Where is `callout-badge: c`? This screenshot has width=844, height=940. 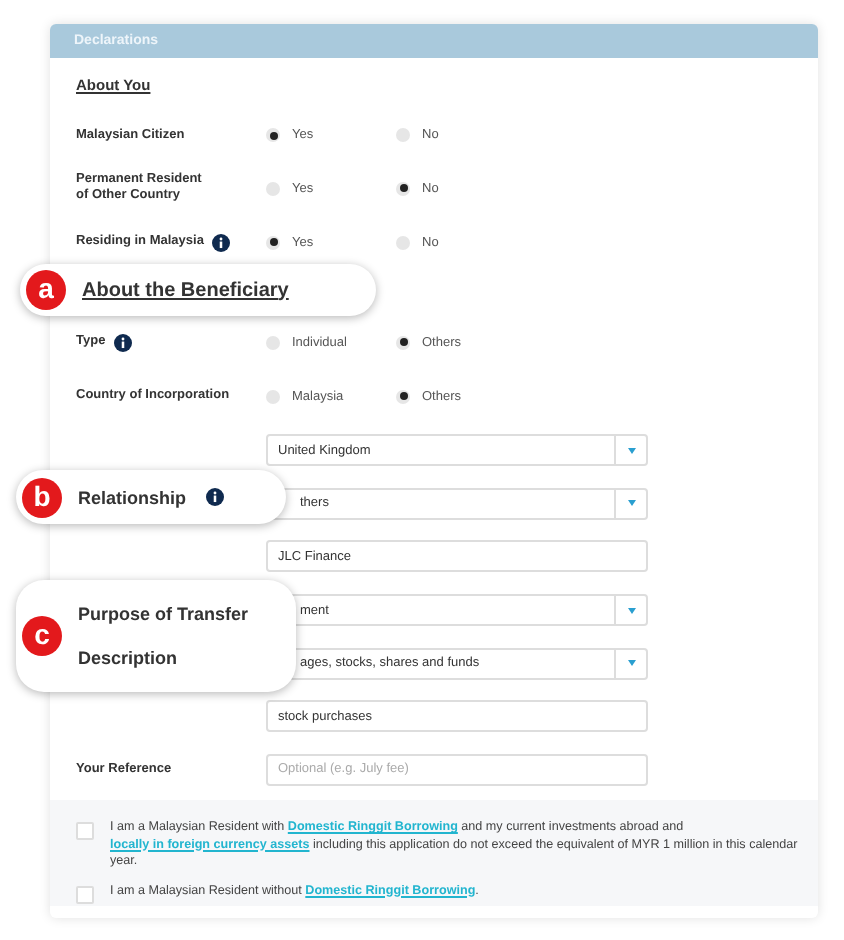 callout-badge: c is located at coordinates (42, 636).